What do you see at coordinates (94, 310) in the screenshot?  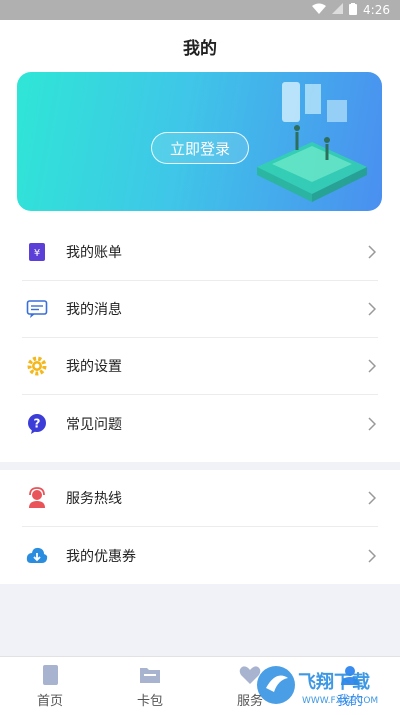 I see `menu-item-label: 我的消息` at bounding box center [94, 310].